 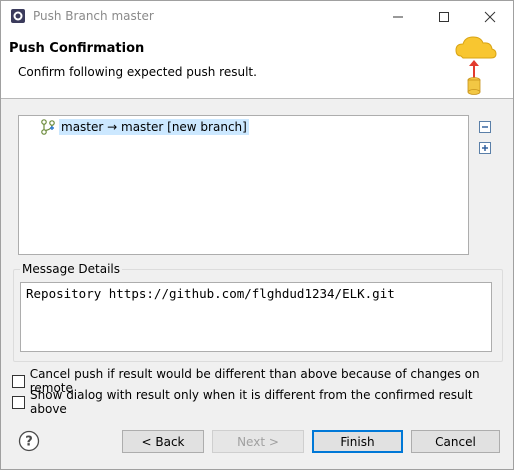 What do you see at coordinates (137, 72) in the screenshot?
I see `page-description: Confirm following expected push result.` at bounding box center [137, 72].